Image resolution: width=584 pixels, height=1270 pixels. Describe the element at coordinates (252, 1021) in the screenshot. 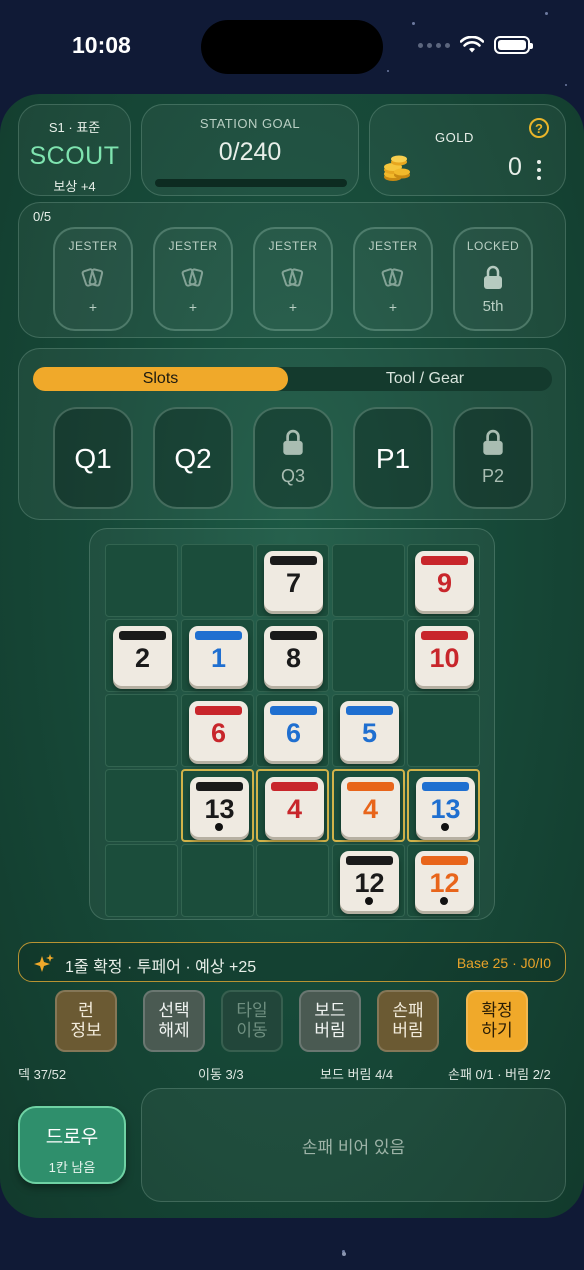

I see `move-tile-button: 타일 이동` at that location.